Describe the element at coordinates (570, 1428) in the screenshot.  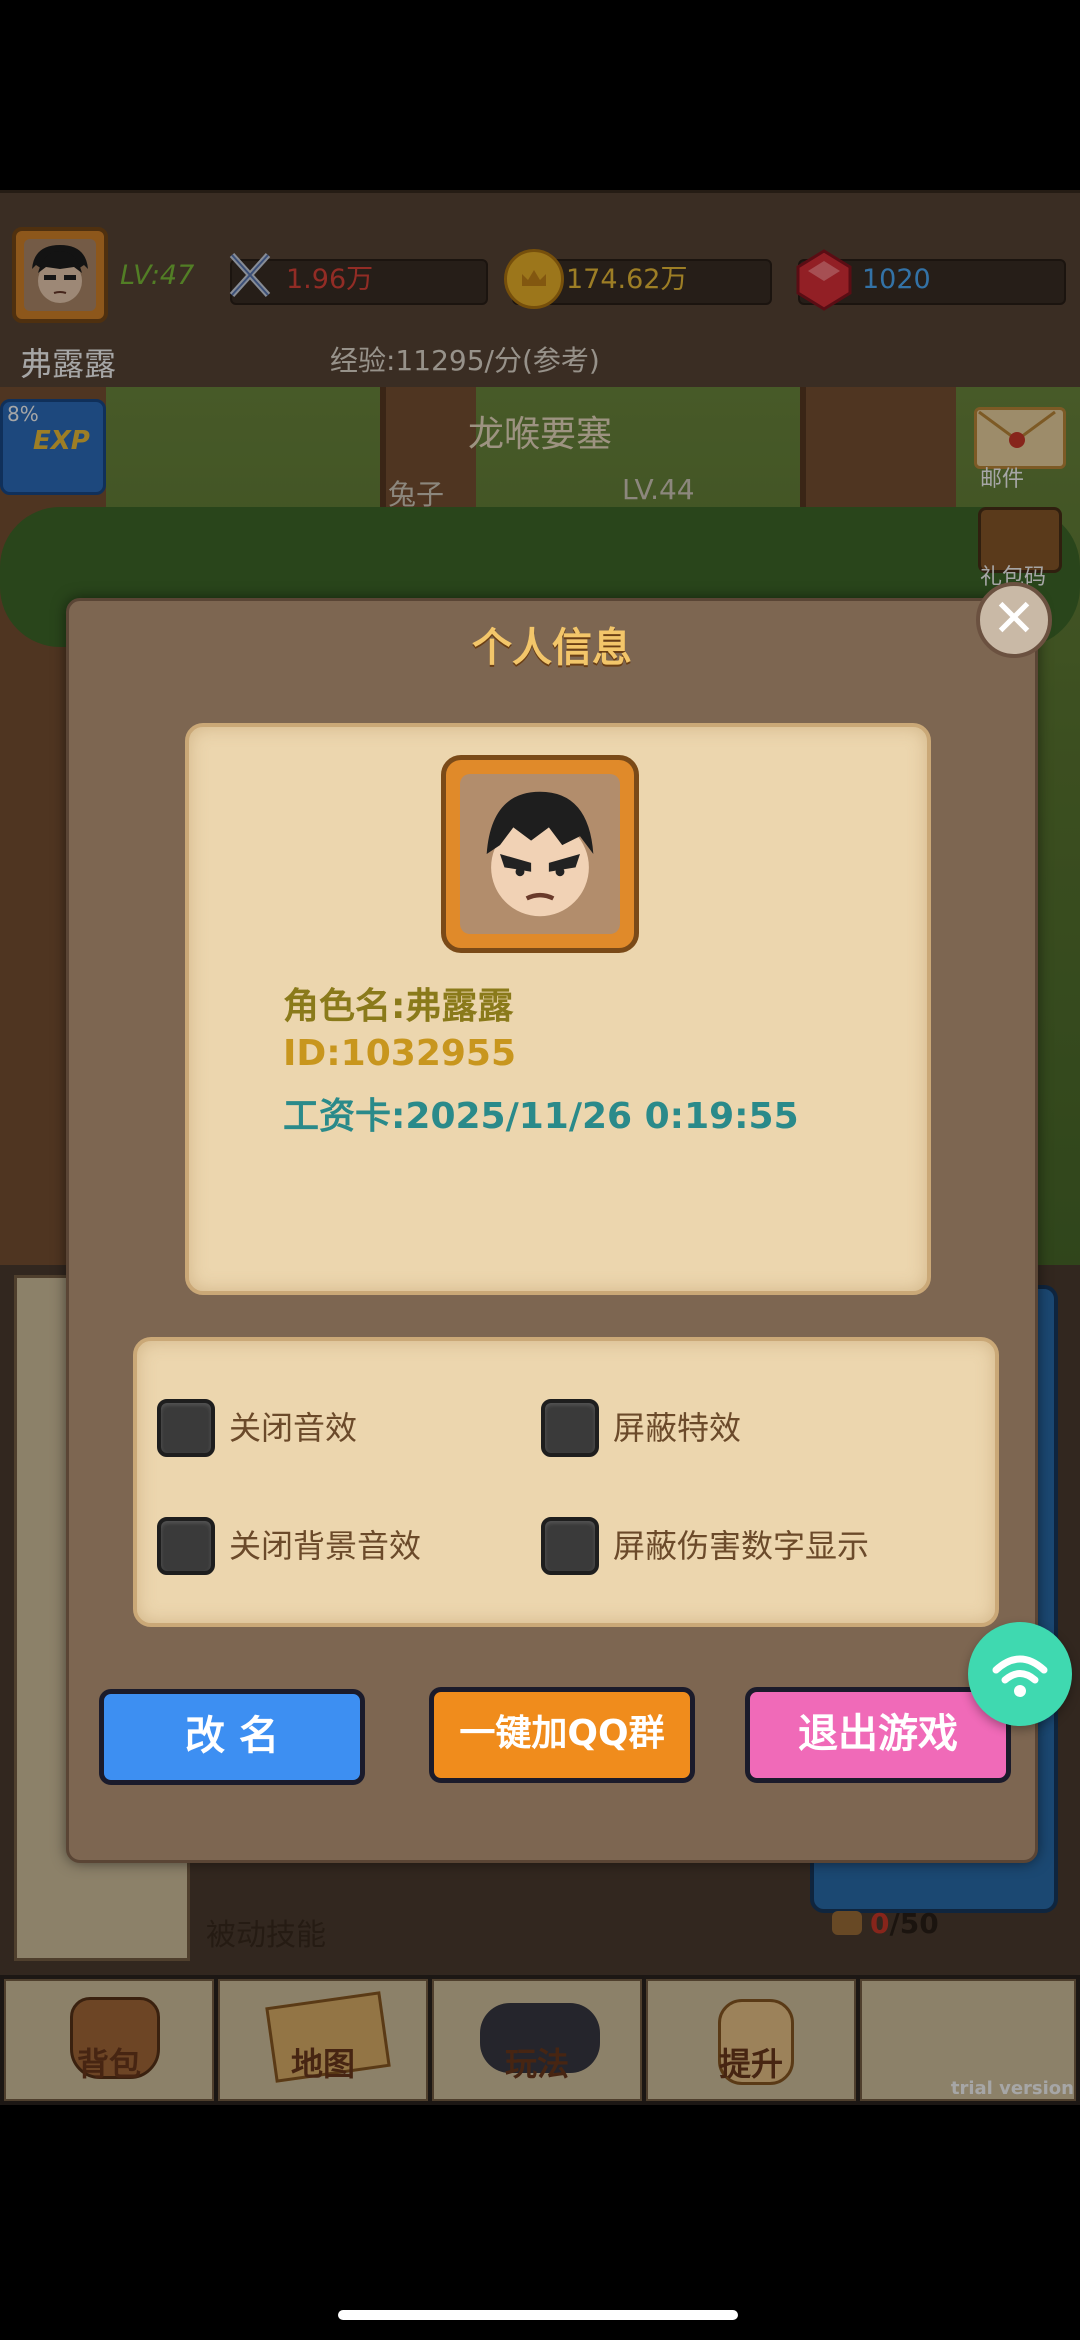
I see `hide-effects-checkbox` at that location.